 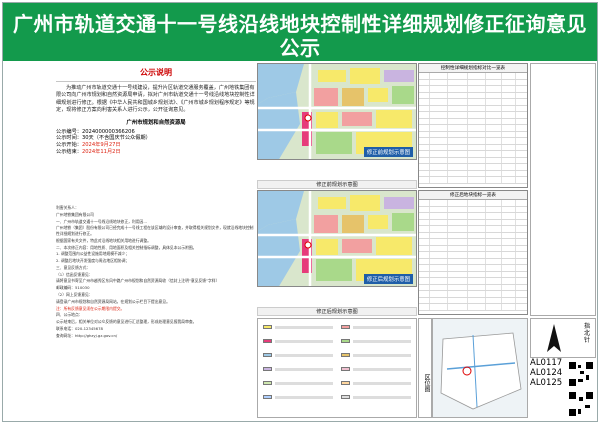 I want to click on map-before-drawing, so click(x=337, y=111).